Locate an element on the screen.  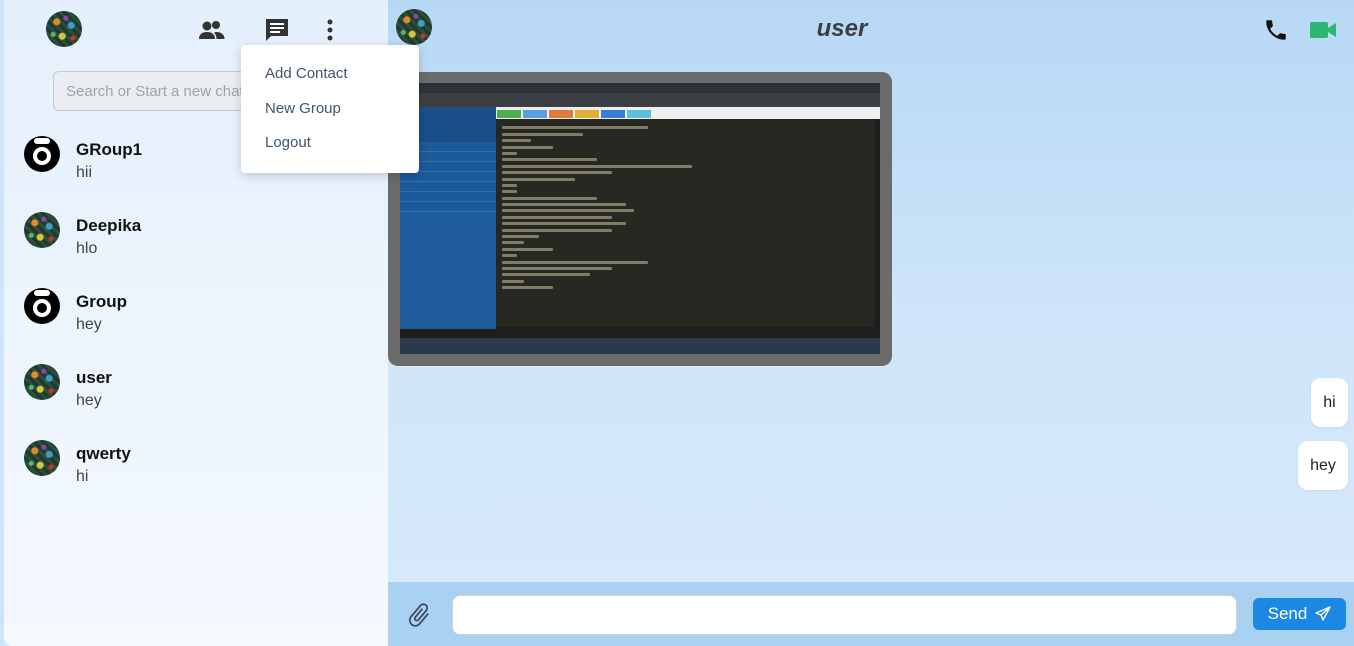
chat-icon is located at coordinates (277, 30).